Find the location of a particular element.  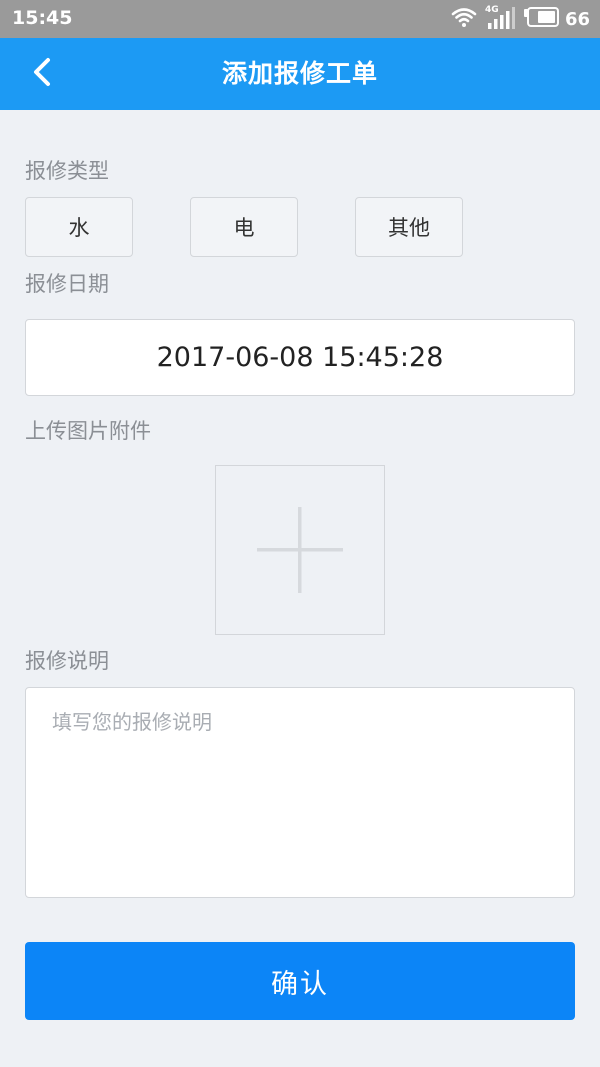

battery-icon is located at coordinates (541, 19).